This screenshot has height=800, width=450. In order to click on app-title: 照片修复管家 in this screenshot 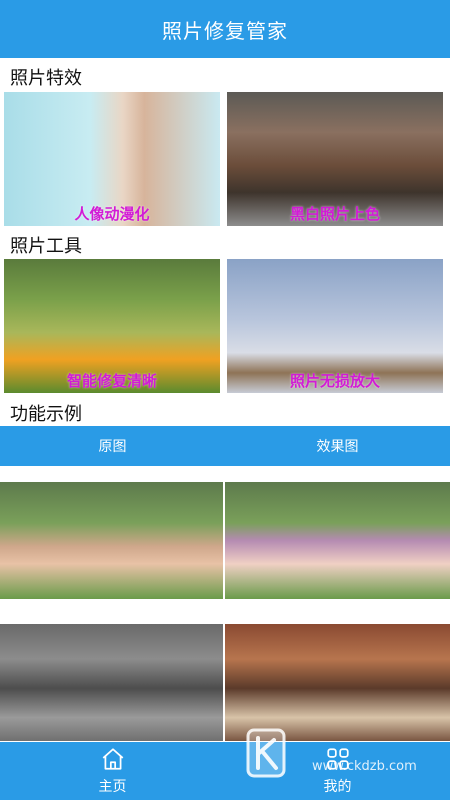, I will do `click(225, 30)`.